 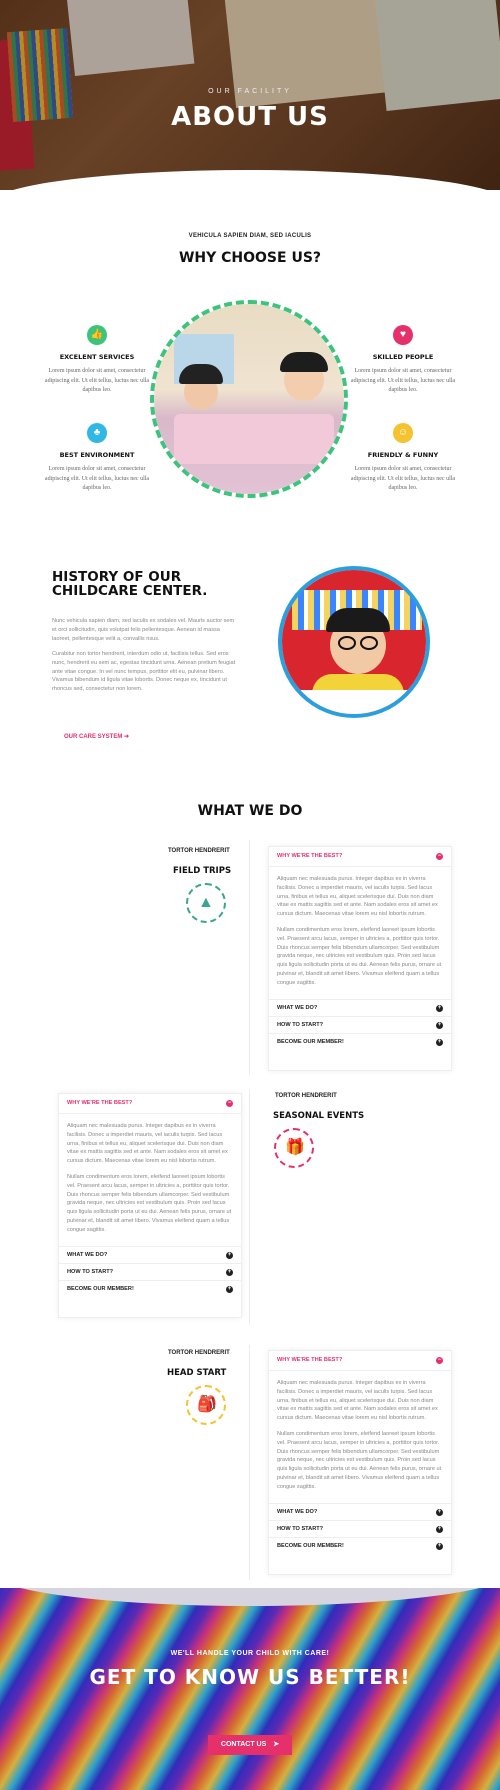 I want to click on service-title-field-trips: FIELD TRIPS, so click(x=202, y=871).